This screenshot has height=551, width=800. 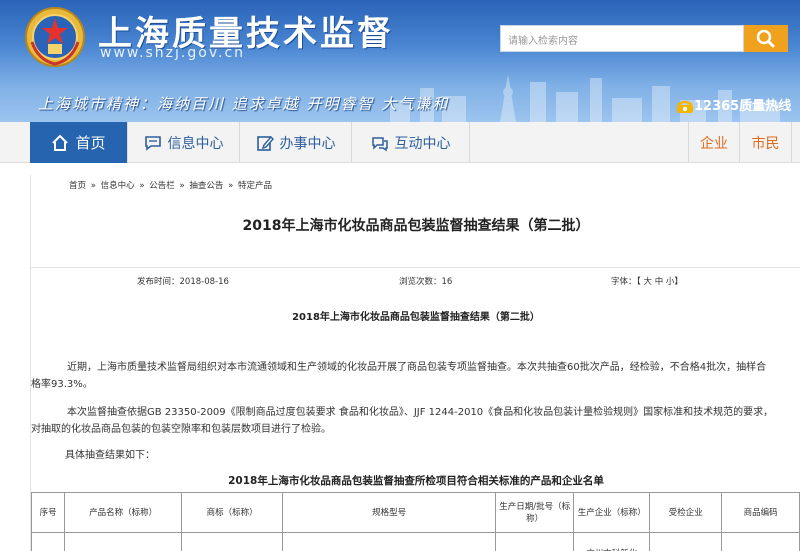 I want to click on nav-citizen: 市民, so click(x=766, y=142).